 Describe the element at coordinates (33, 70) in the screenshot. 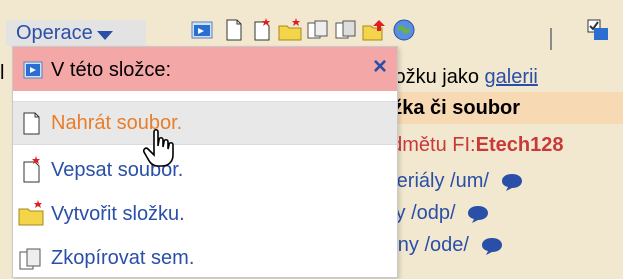

I see `current-folder-icon` at that location.